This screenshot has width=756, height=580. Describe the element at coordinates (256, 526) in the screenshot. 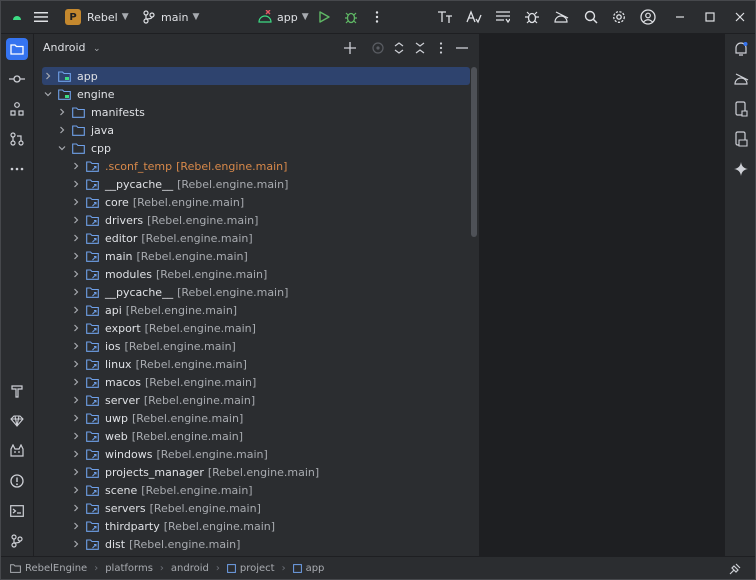

I see `tree-row: thirdparty [Rebel.engine.main]` at that location.